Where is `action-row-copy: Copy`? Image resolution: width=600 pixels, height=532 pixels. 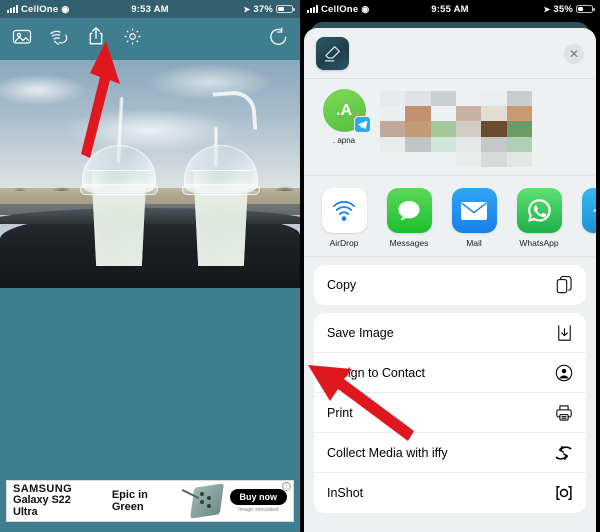 action-row-copy: Copy is located at coordinates (450, 285).